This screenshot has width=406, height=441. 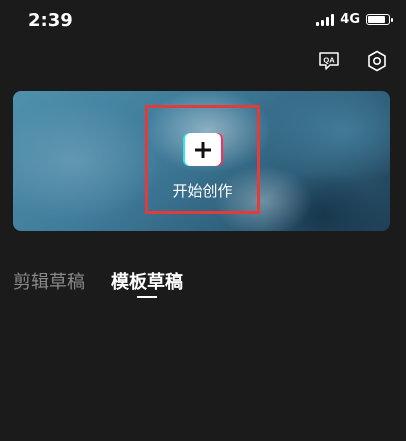 What do you see at coordinates (353, 61) in the screenshot?
I see `header-actions: QA` at bounding box center [353, 61].